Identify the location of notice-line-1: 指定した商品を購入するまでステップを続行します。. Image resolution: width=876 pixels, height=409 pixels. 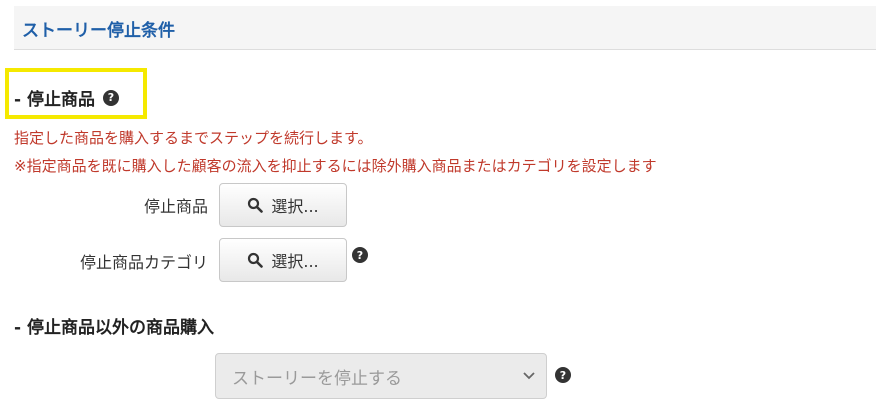
(193, 138).